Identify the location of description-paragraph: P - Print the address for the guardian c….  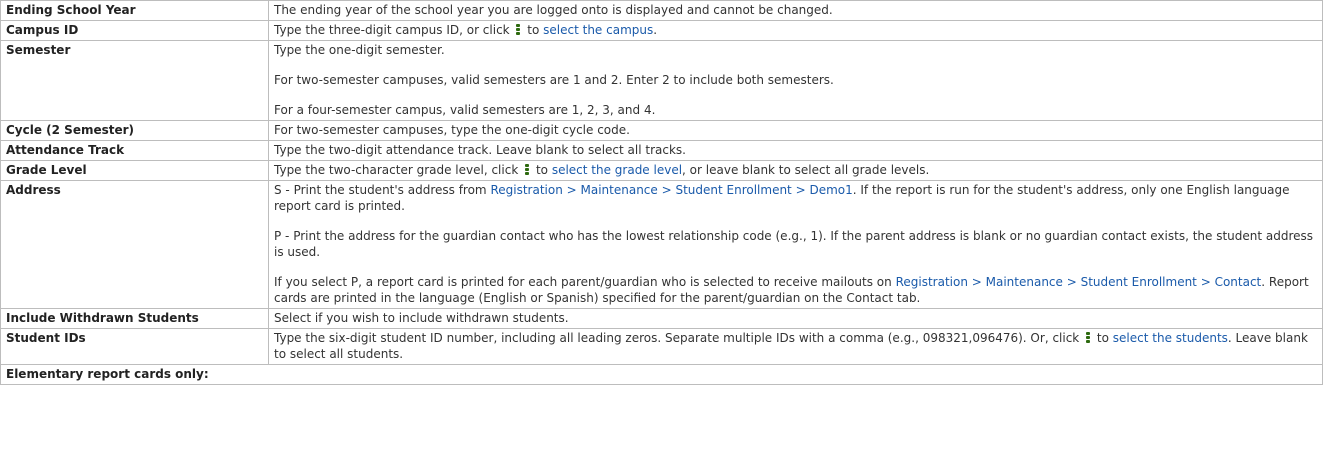
(794, 244).